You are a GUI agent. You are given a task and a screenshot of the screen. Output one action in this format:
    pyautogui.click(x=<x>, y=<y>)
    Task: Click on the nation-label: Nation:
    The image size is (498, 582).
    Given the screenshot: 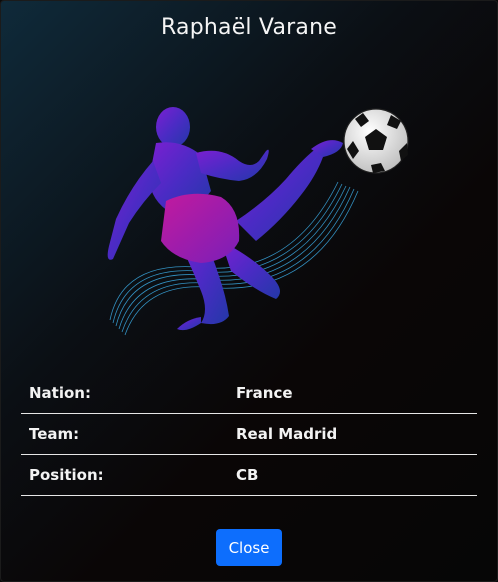 What is the action you would take?
    pyautogui.click(x=124, y=393)
    